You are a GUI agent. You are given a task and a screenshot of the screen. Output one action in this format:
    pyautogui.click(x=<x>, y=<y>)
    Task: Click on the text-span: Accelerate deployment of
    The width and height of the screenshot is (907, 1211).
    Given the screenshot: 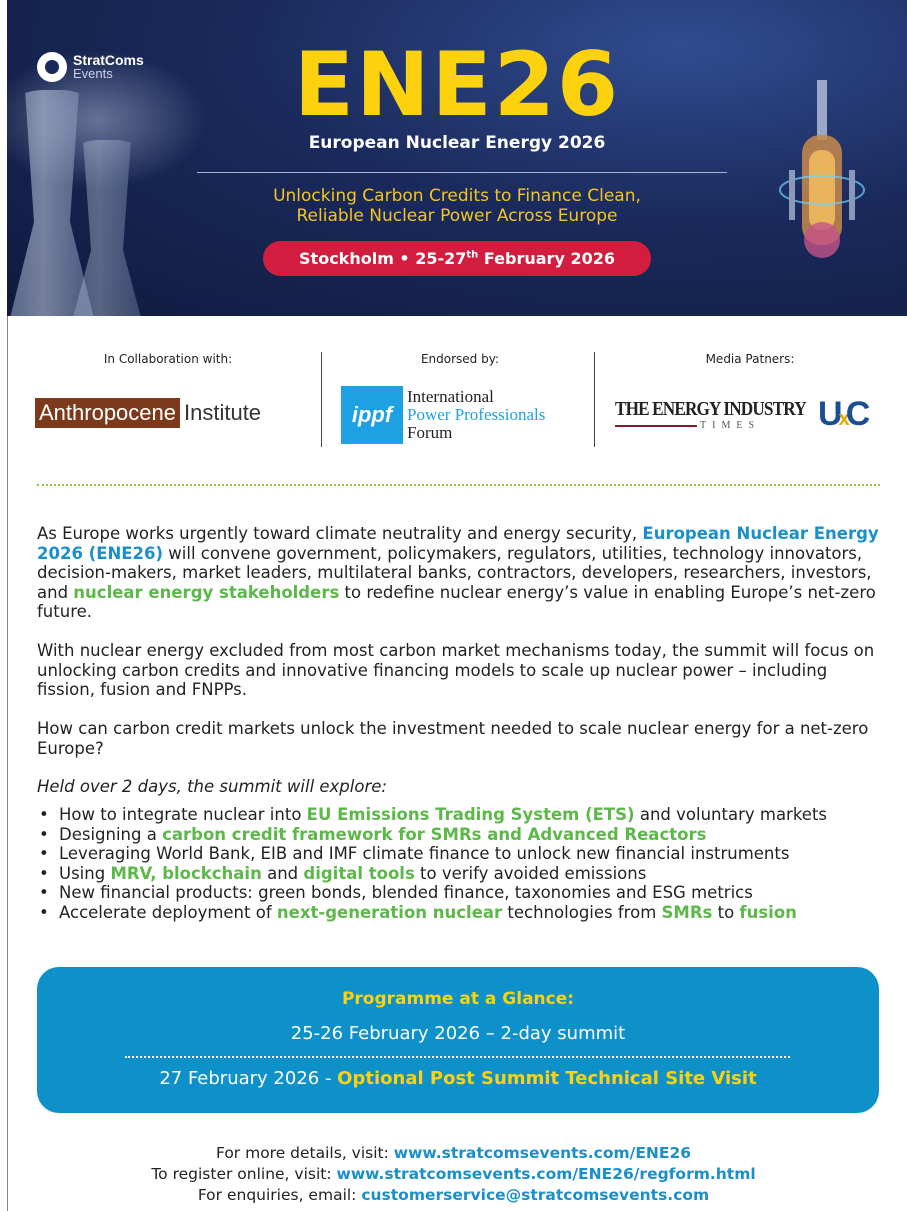 What is the action you would take?
    pyautogui.click(x=168, y=912)
    